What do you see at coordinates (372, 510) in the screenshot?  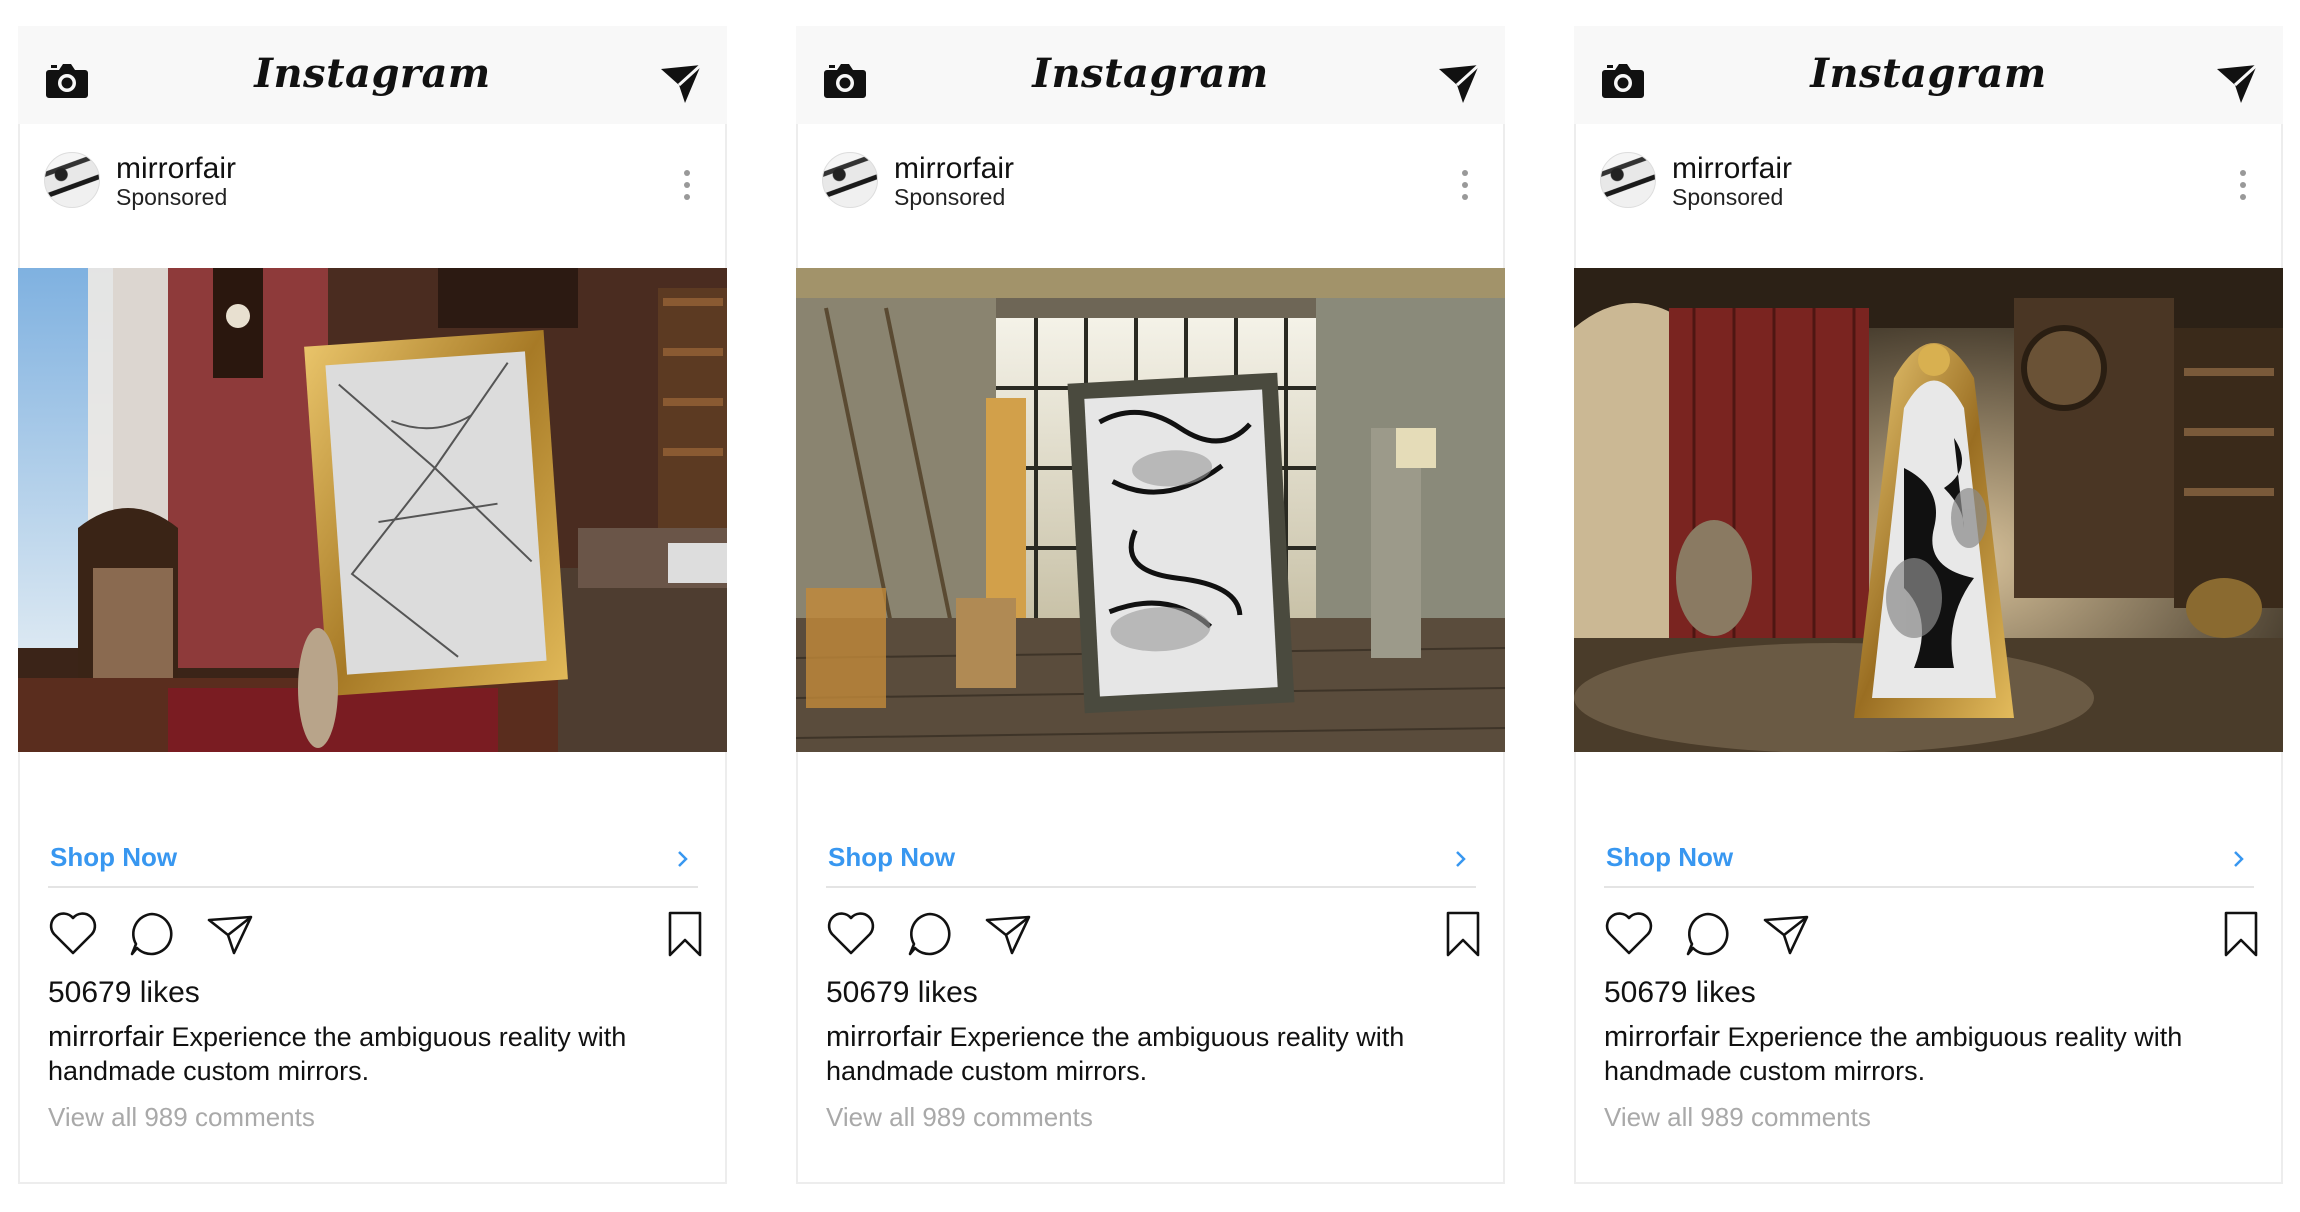 I see `post-image-victorian-room-broken-mirror` at bounding box center [372, 510].